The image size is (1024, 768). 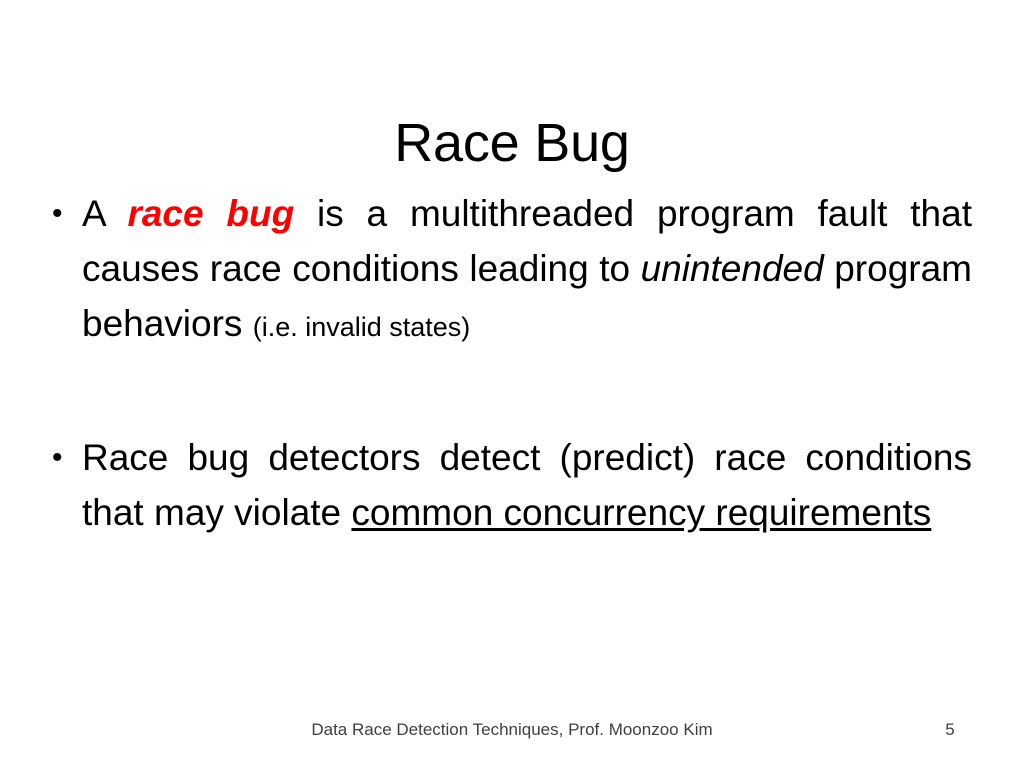 What do you see at coordinates (511, 392) in the screenshot?
I see `bullet-spacer` at bounding box center [511, 392].